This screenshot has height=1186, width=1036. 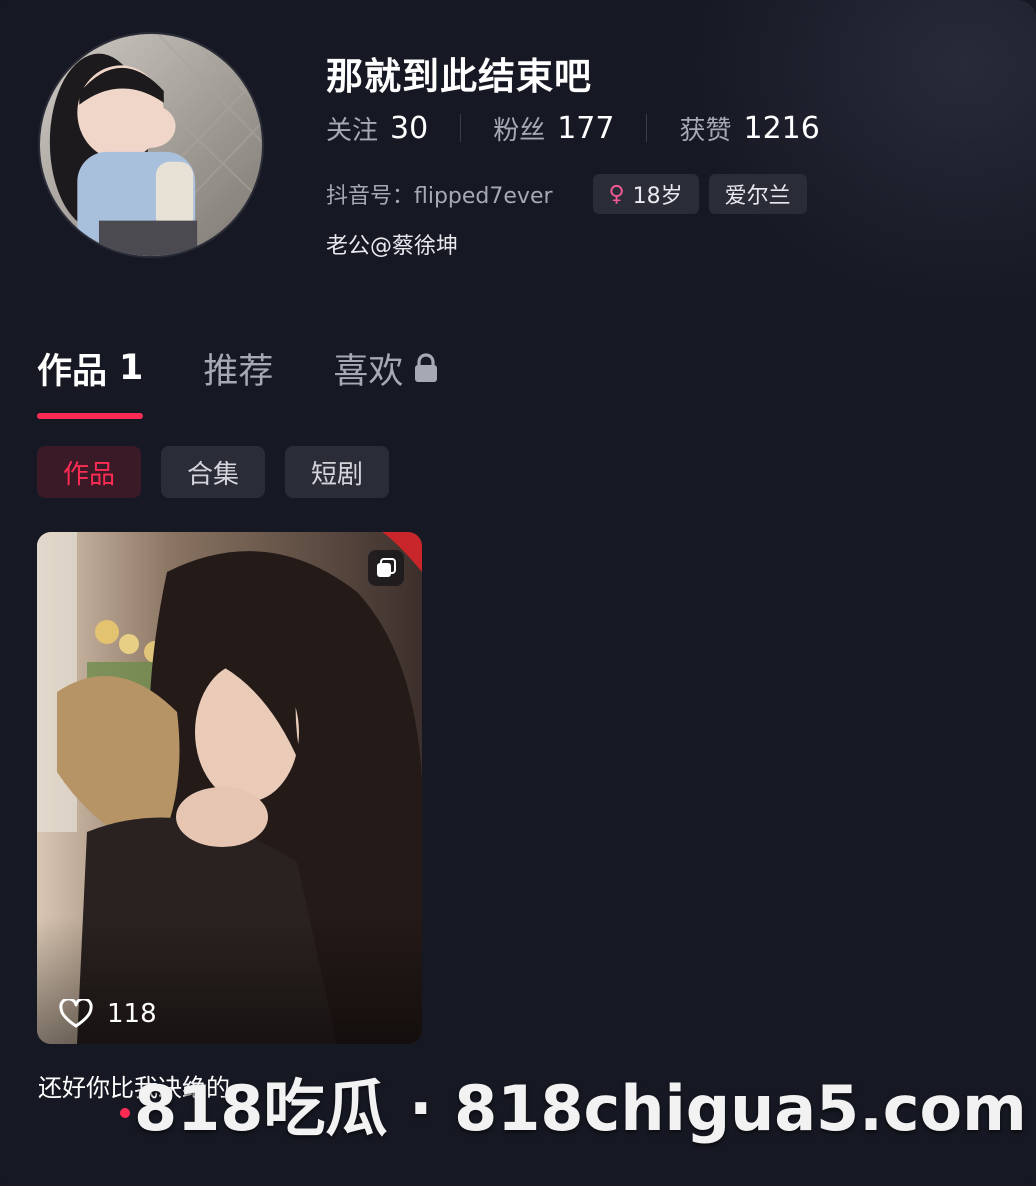 What do you see at coordinates (125, 1113) in the screenshot?
I see `red-dot` at bounding box center [125, 1113].